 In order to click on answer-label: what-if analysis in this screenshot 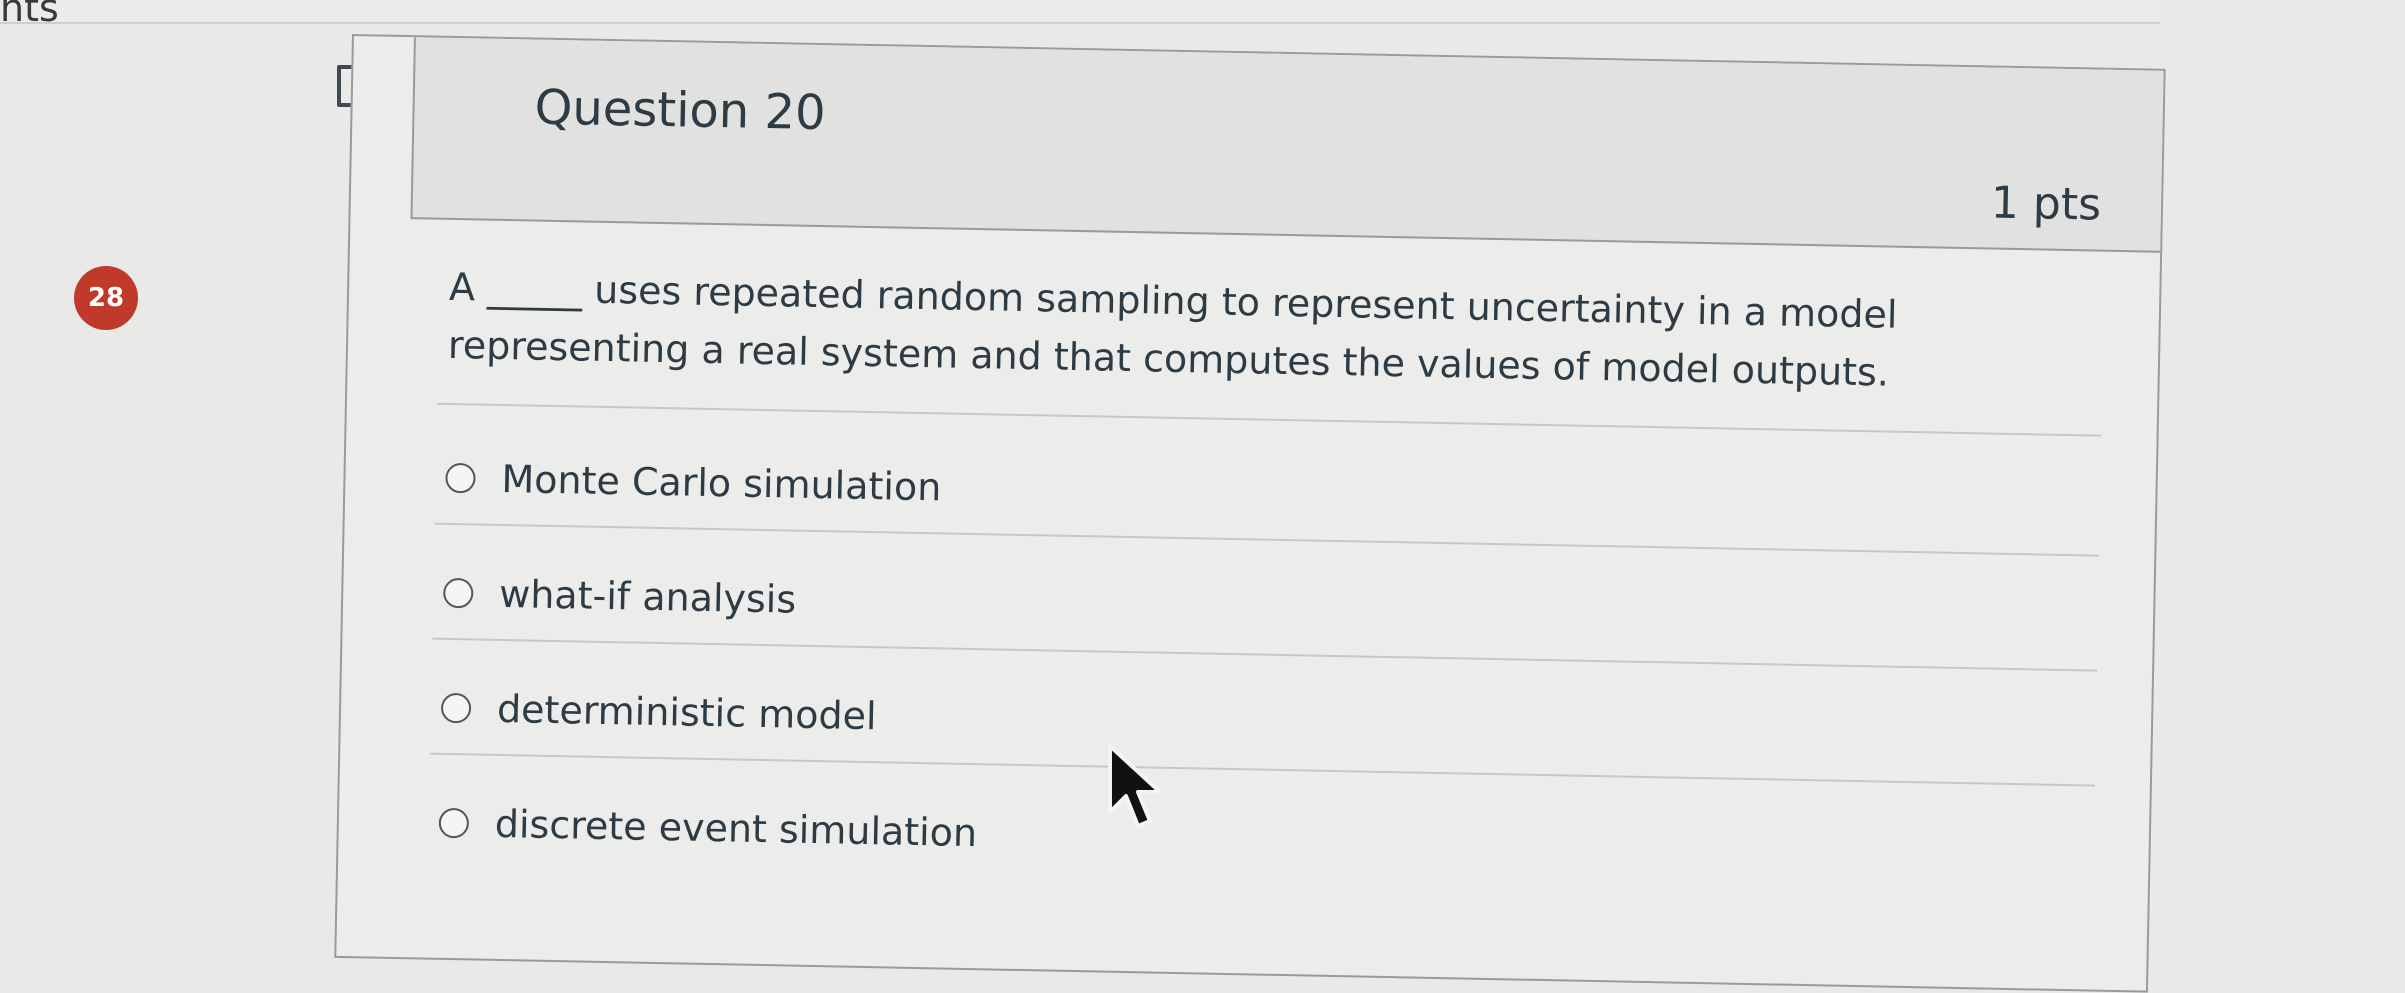, I will do `click(647, 596)`.